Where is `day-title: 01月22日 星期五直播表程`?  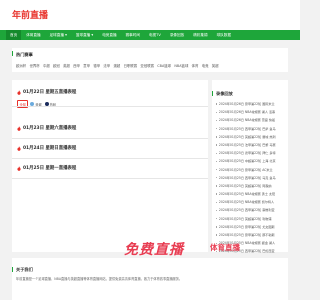 day-title: 01月22日 星期五直播表程 is located at coordinates (50, 92).